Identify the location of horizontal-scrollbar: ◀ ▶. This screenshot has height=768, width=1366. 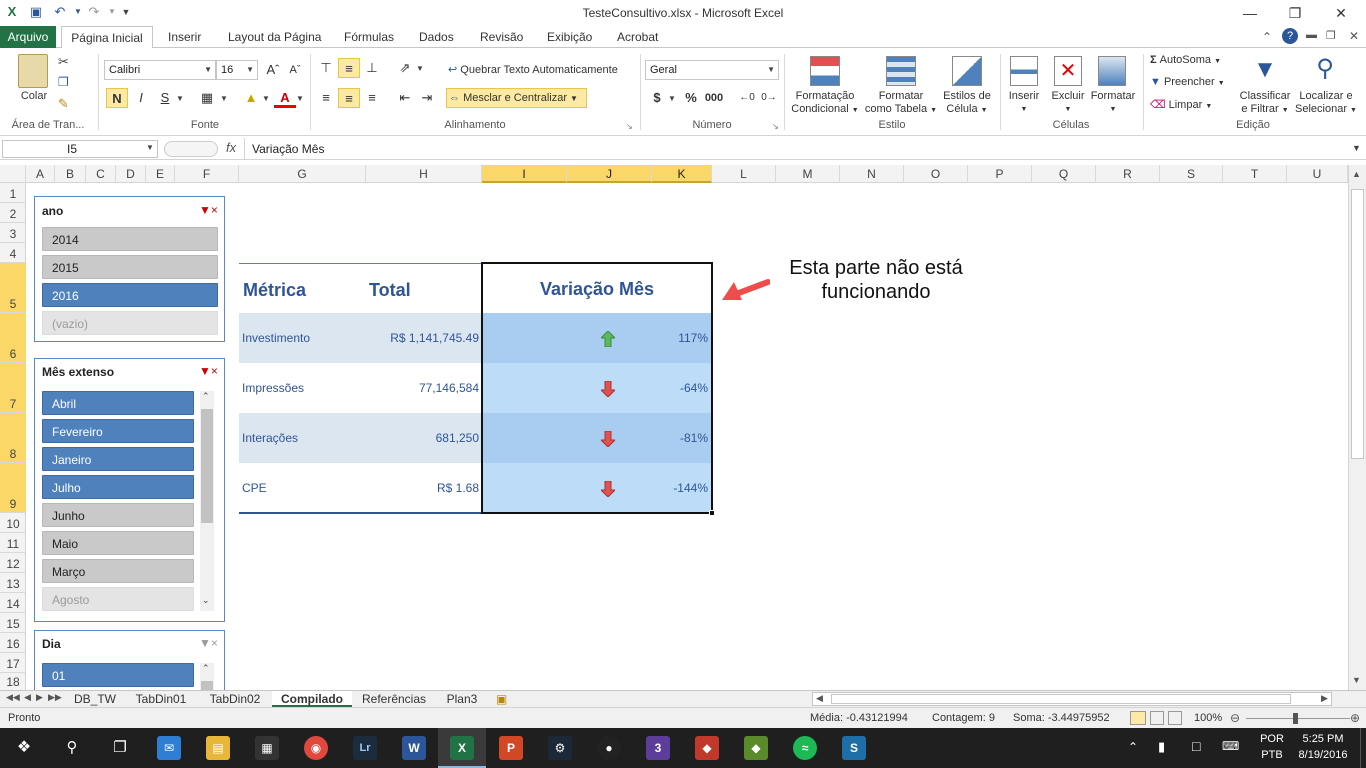
(1072, 699).